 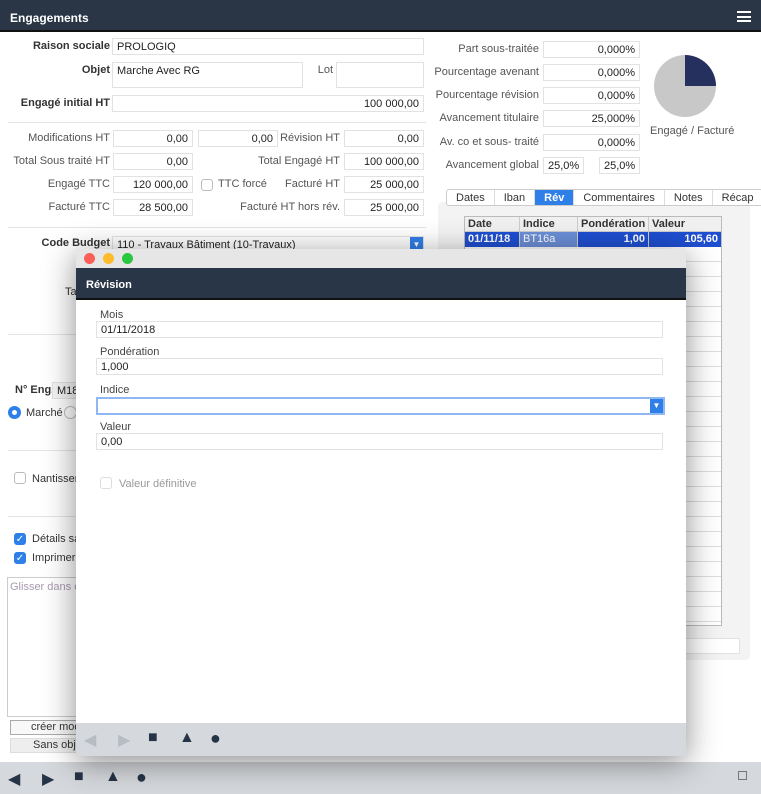 I want to click on facture-ttc-field: 28 500,00, so click(x=153, y=207).